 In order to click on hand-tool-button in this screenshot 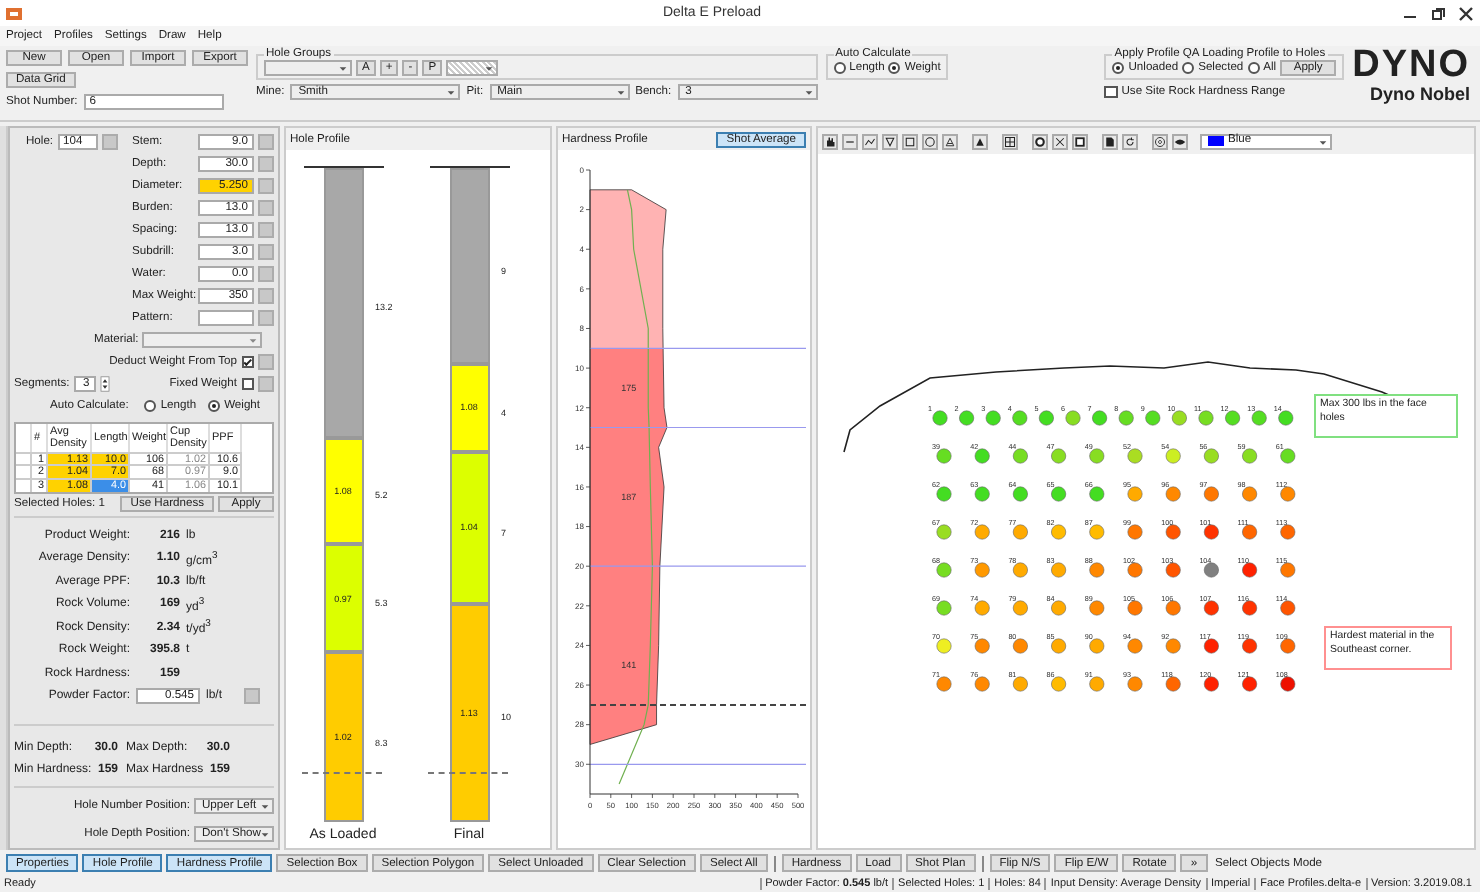, I will do `click(830, 141)`.